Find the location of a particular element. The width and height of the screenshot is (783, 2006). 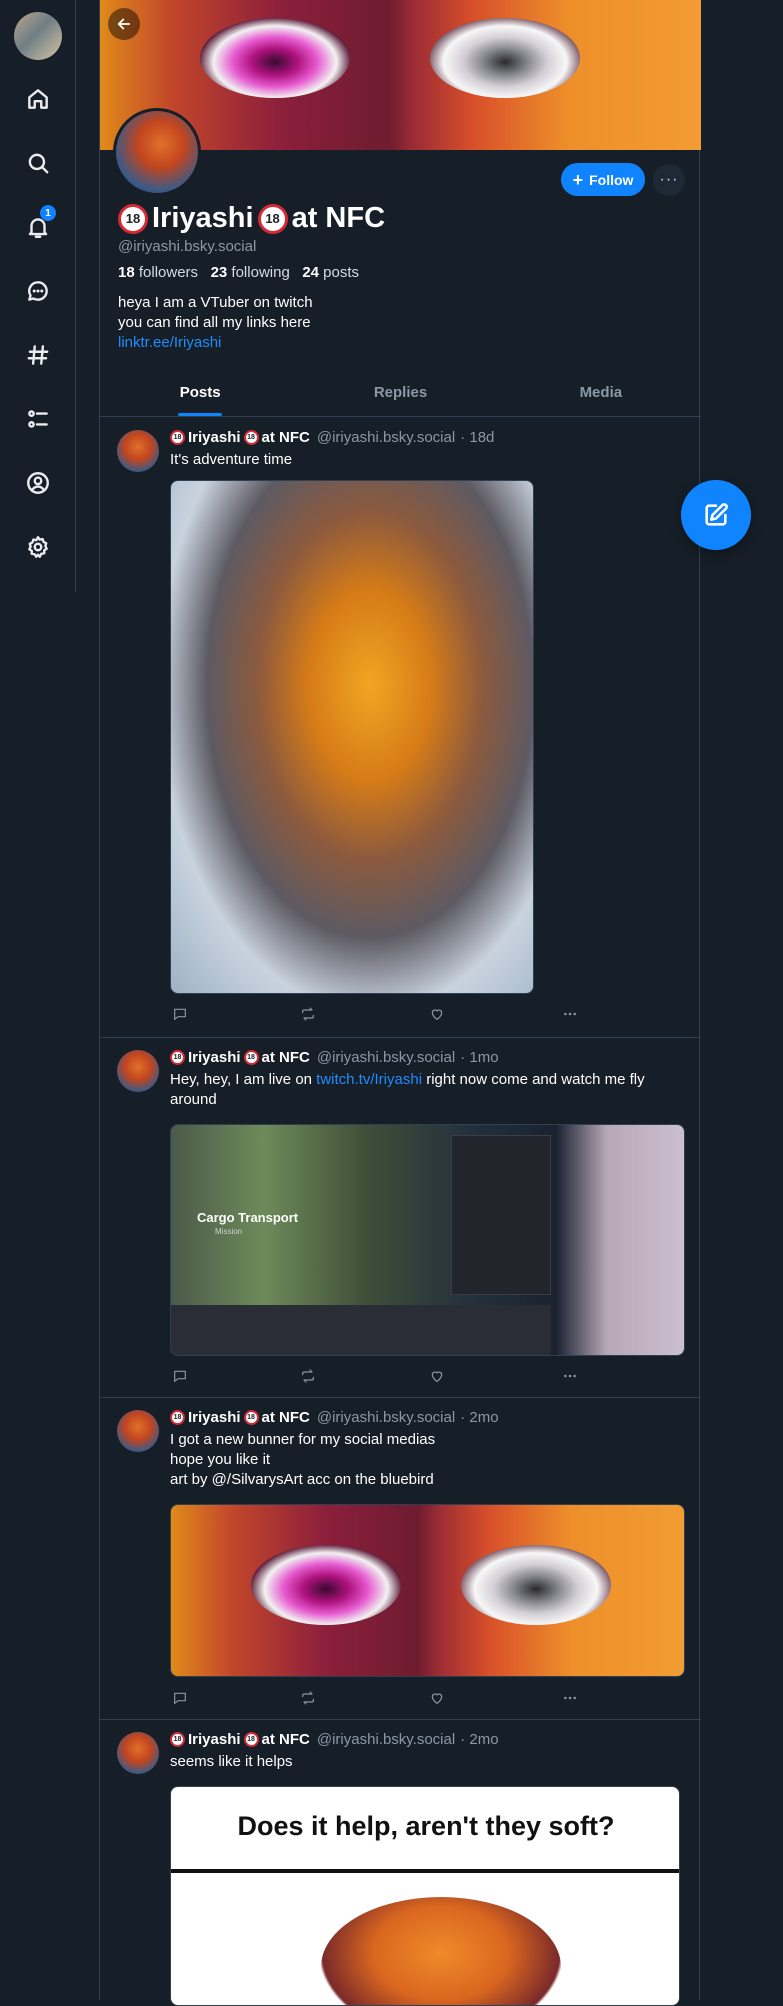

sidebar-nav: 1 is located at coordinates (38, 296).